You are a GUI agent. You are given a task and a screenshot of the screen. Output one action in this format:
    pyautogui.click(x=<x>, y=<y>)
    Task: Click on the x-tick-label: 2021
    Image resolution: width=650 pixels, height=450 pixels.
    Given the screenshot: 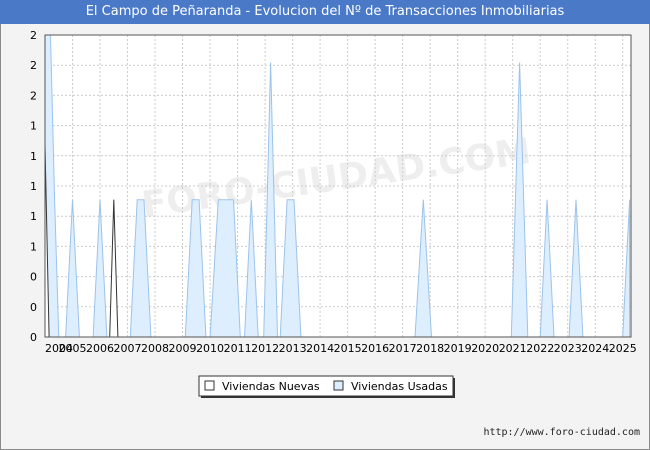 What is the action you would take?
    pyautogui.click(x=513, y=348)
    